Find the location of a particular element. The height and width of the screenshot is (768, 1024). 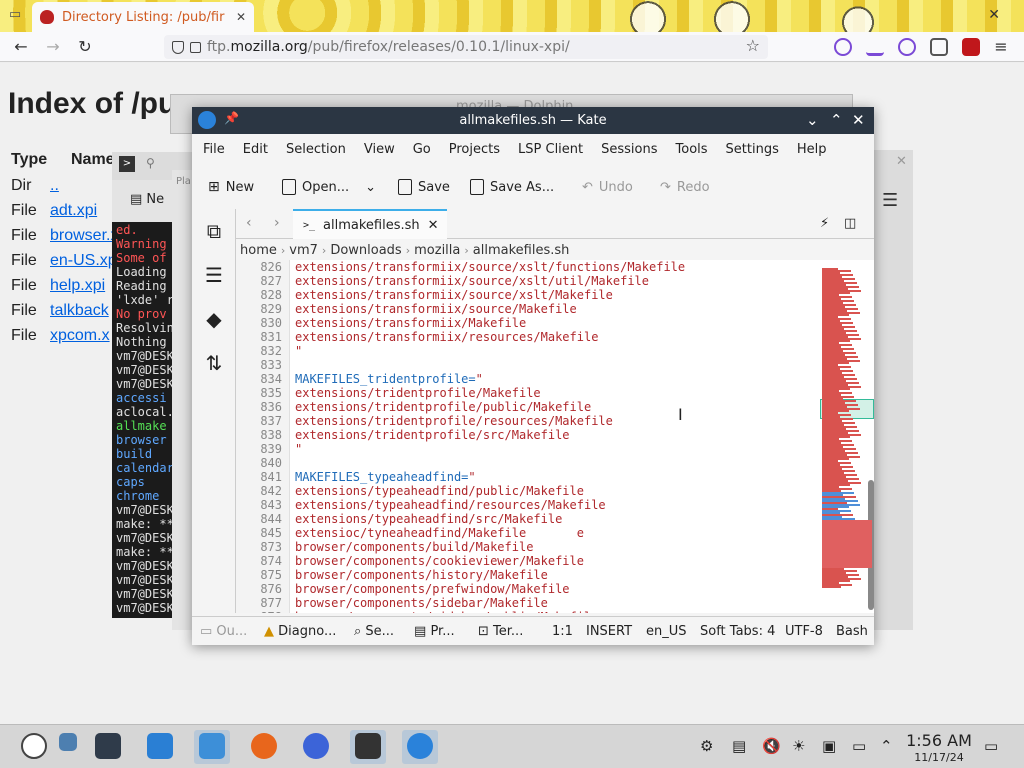

minimize-icon: ⌄ is located at coordinates (812, 120).